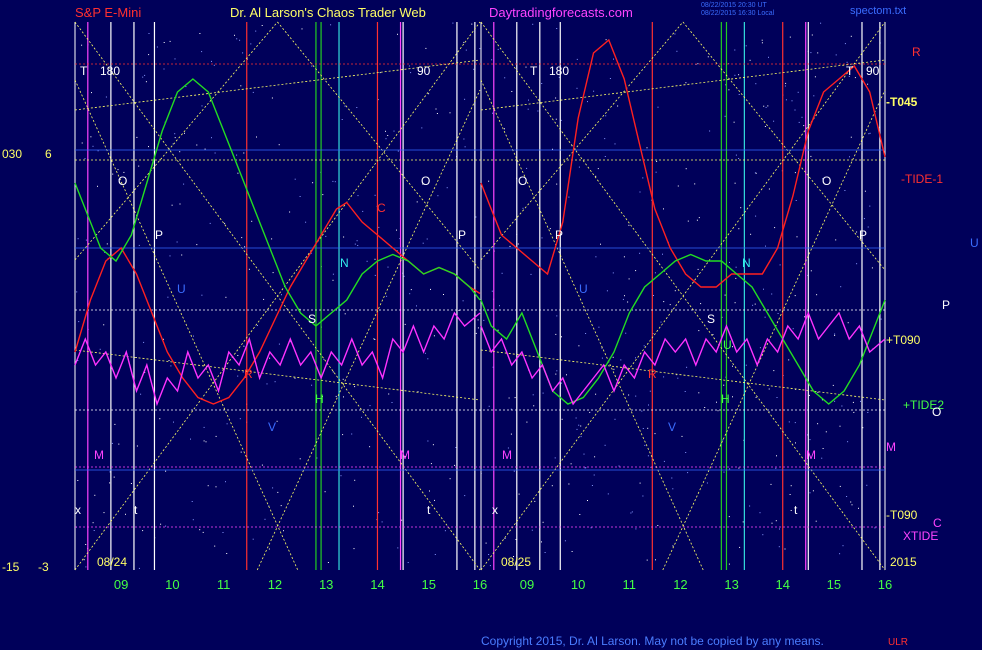 The image size is (982, 650). What do you see at coordinates (559, 235) in the screenshot?
I see `day2-tag-p1: P` at bounding box center [559, 235].